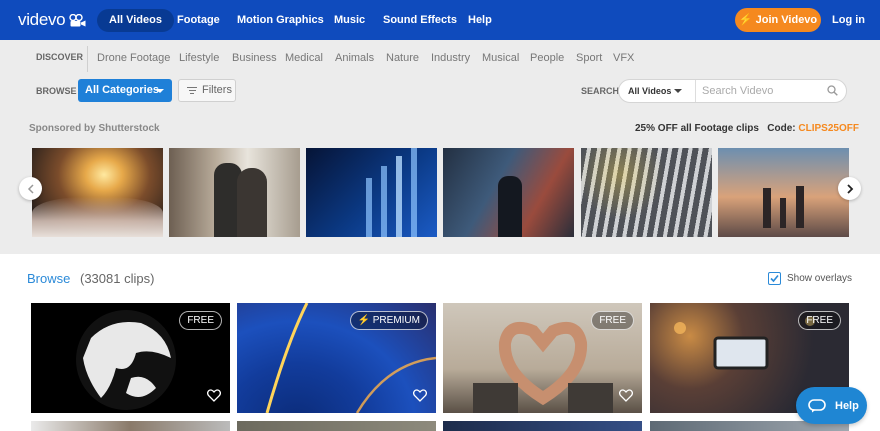  Describe the element at coordinates (623, 58) in the screenshot. I see `category-vfx: VFX` at that location.